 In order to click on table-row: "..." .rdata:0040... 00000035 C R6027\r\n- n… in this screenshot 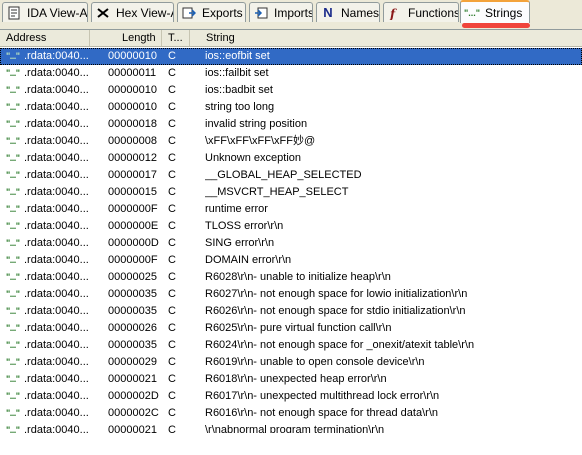, I will do `click(291, 294)`.